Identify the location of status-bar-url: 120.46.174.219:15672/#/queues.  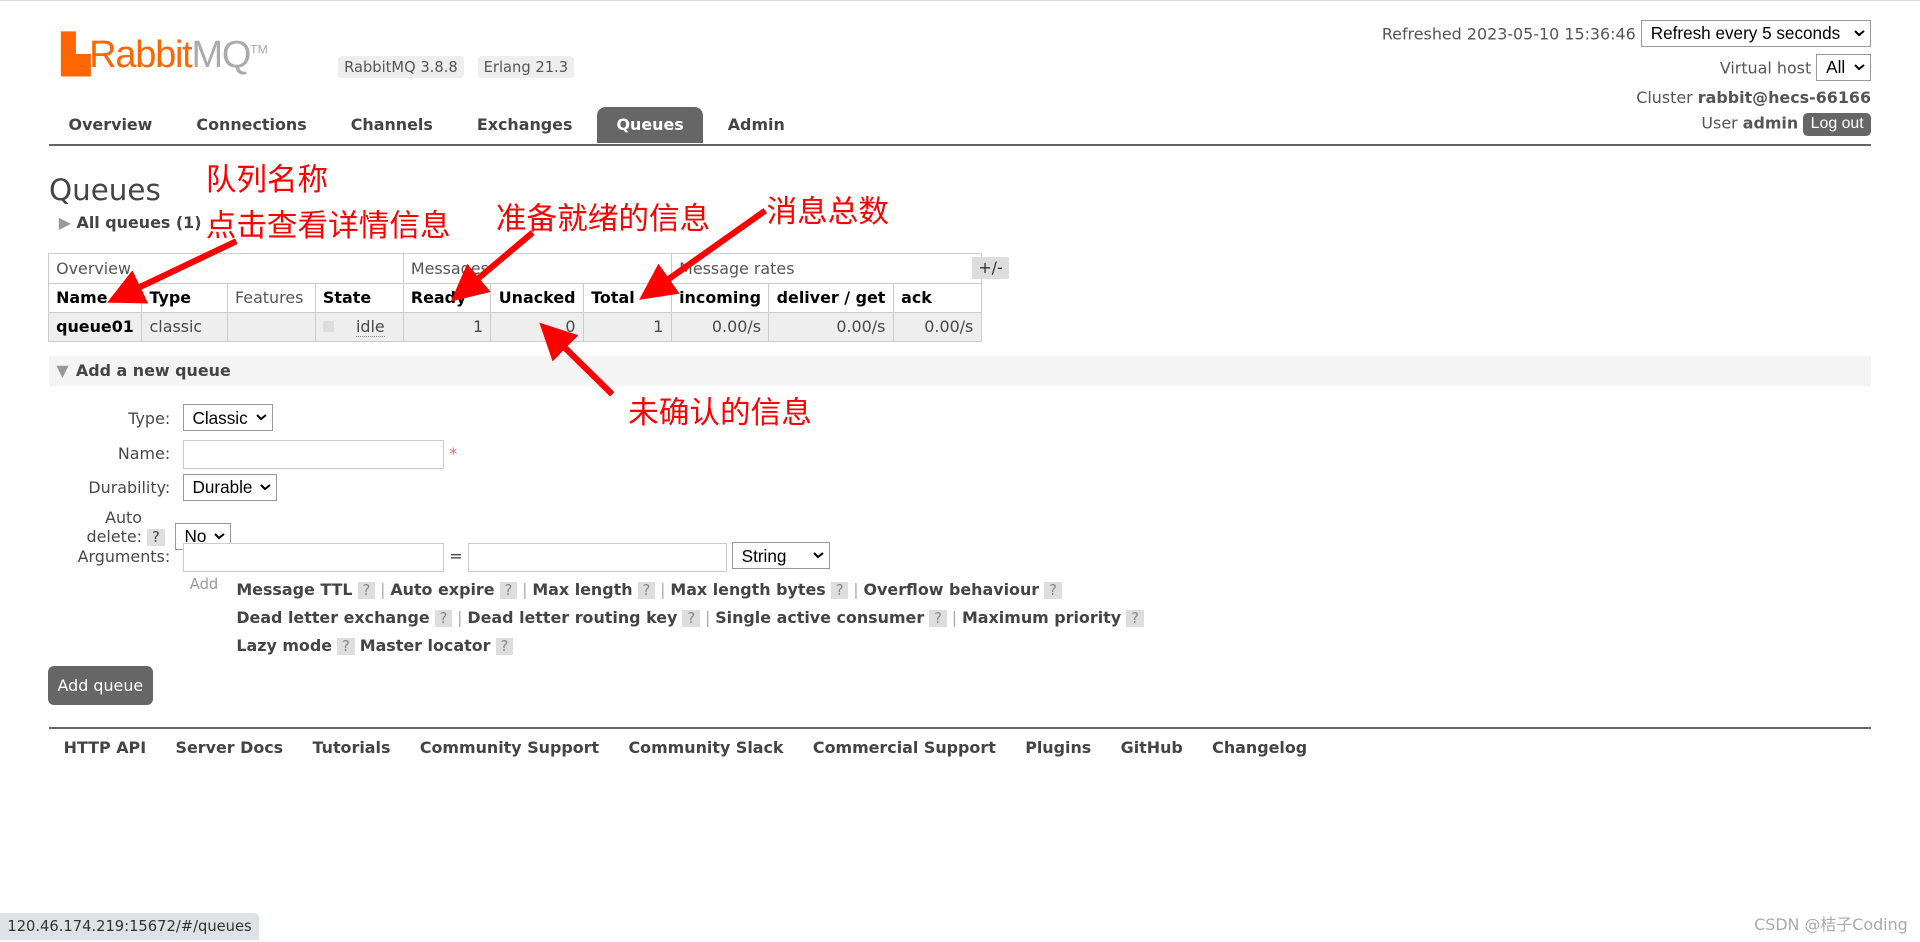
(130, 927).